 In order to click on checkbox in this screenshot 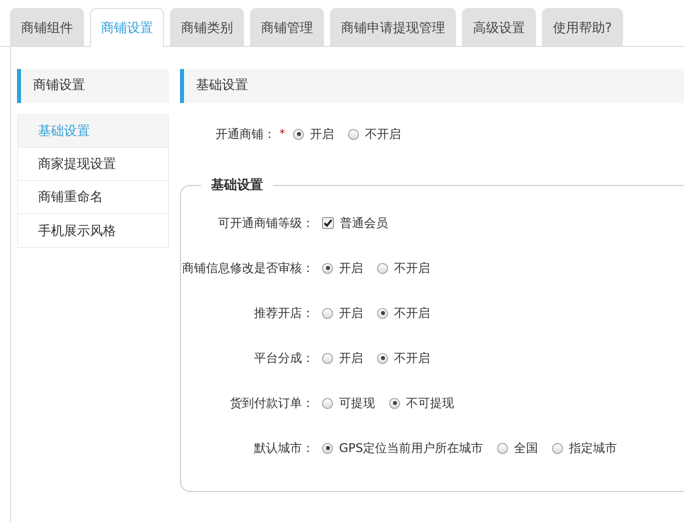, I will do `click(328, 223)`.